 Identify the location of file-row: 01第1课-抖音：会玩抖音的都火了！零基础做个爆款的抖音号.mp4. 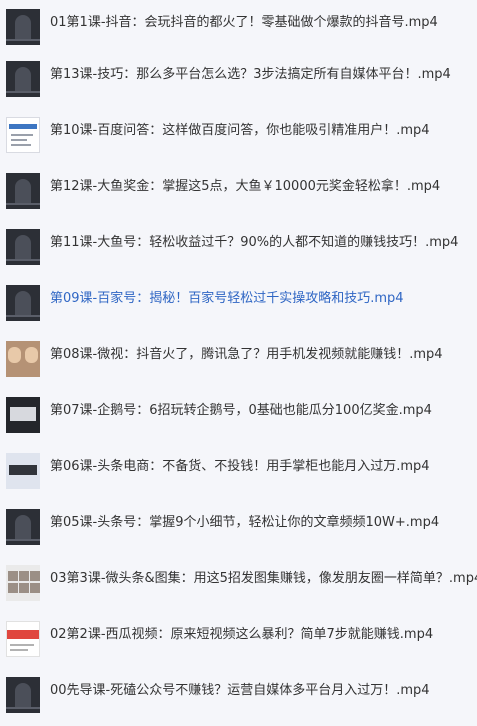
(238, 28).